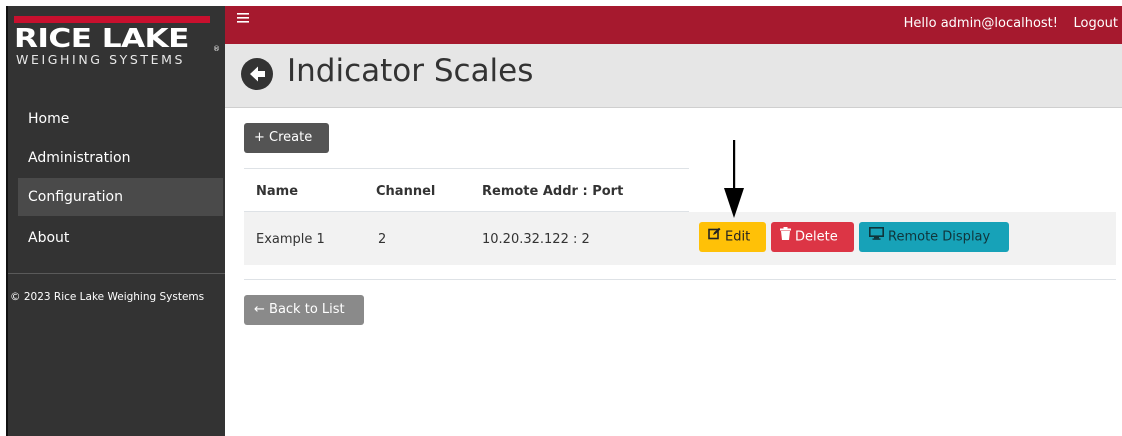 The image size is (1122, 436). Describe the element at coordinates (673, 25) in the screenshot. I see `top-bar: Hello admin@localhost! Logout` at that location.